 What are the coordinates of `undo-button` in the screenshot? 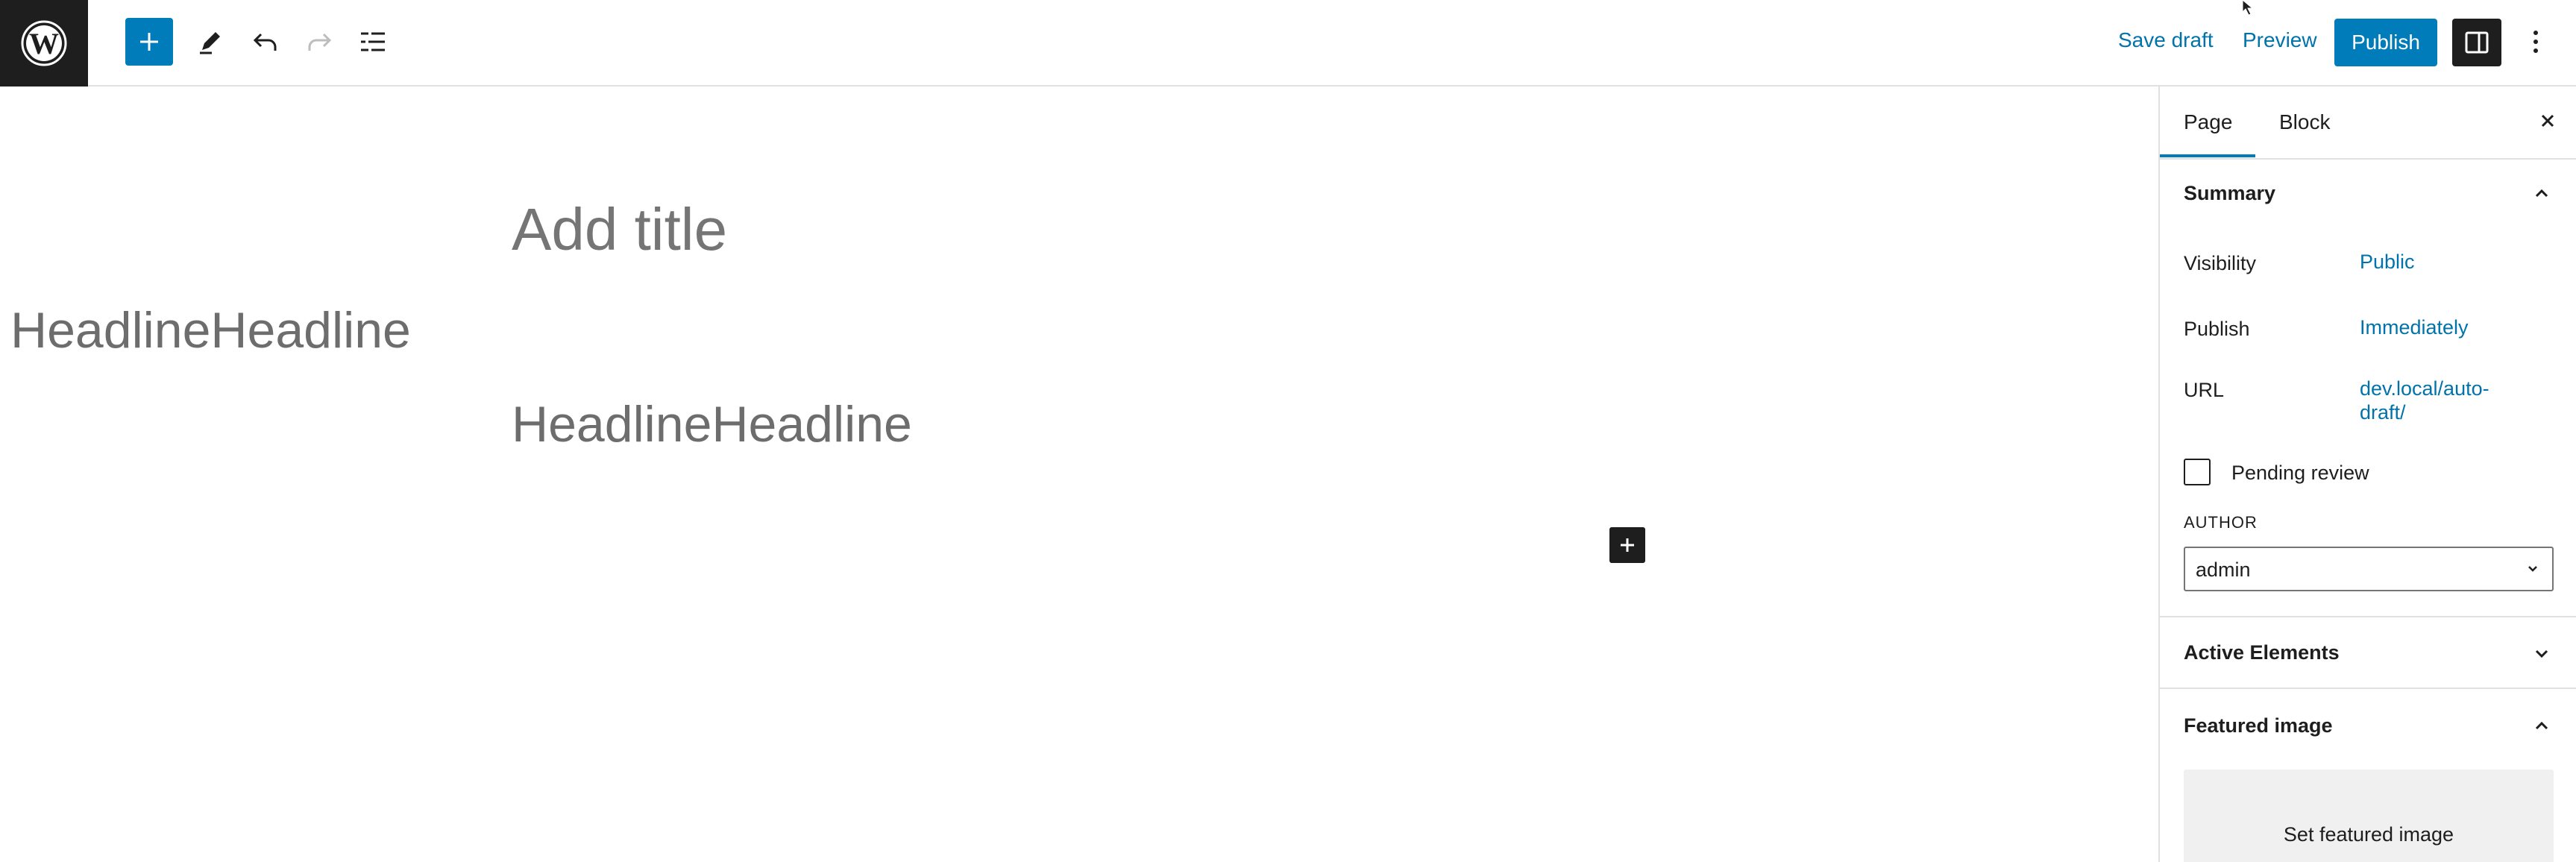 It's located at (265, 42).